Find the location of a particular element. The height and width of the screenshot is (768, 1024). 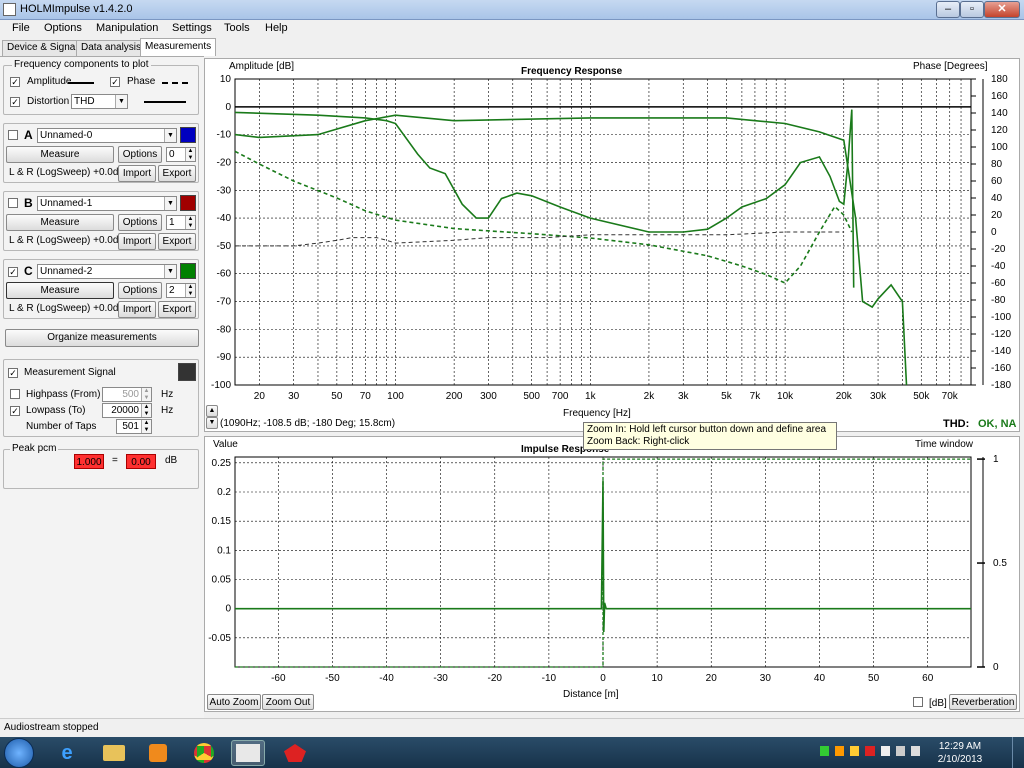

measurement-a-checkbox is located at coordinates (13, 136).